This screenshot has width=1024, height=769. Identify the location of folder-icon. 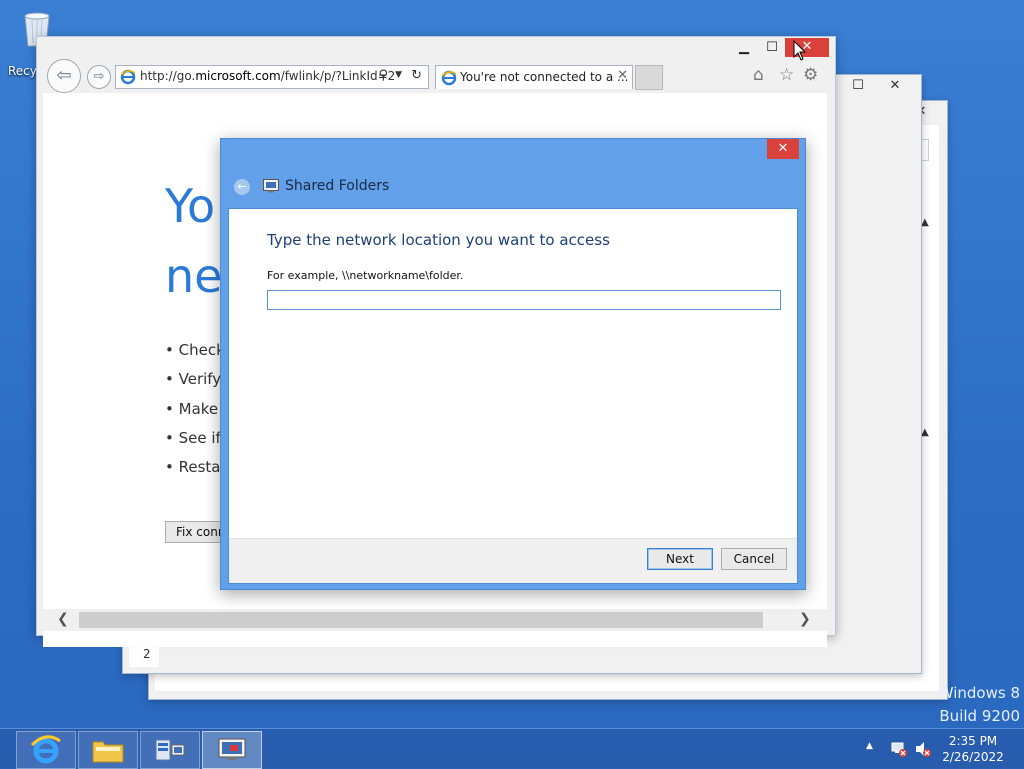
(108, 752).